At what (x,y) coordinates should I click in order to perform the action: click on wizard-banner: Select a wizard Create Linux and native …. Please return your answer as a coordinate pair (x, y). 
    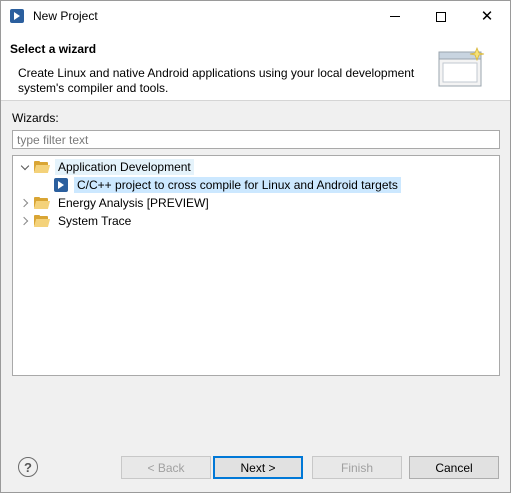
    Looking at the image, I should click on (255, 66).